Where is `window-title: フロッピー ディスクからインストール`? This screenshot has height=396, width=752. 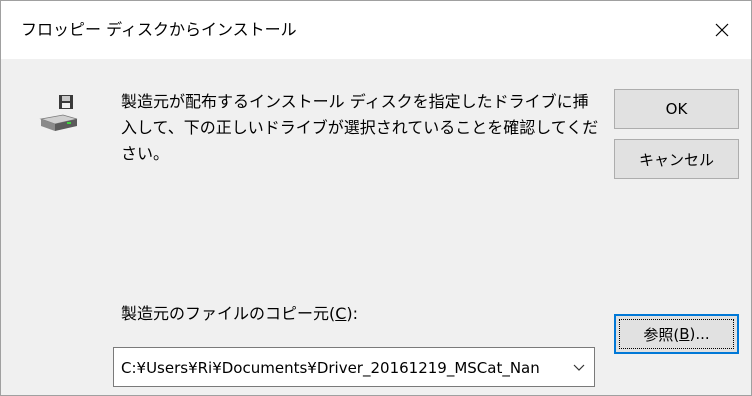
window-title: フロッピー ディスクからインストール is located at coordinates (159, 29).